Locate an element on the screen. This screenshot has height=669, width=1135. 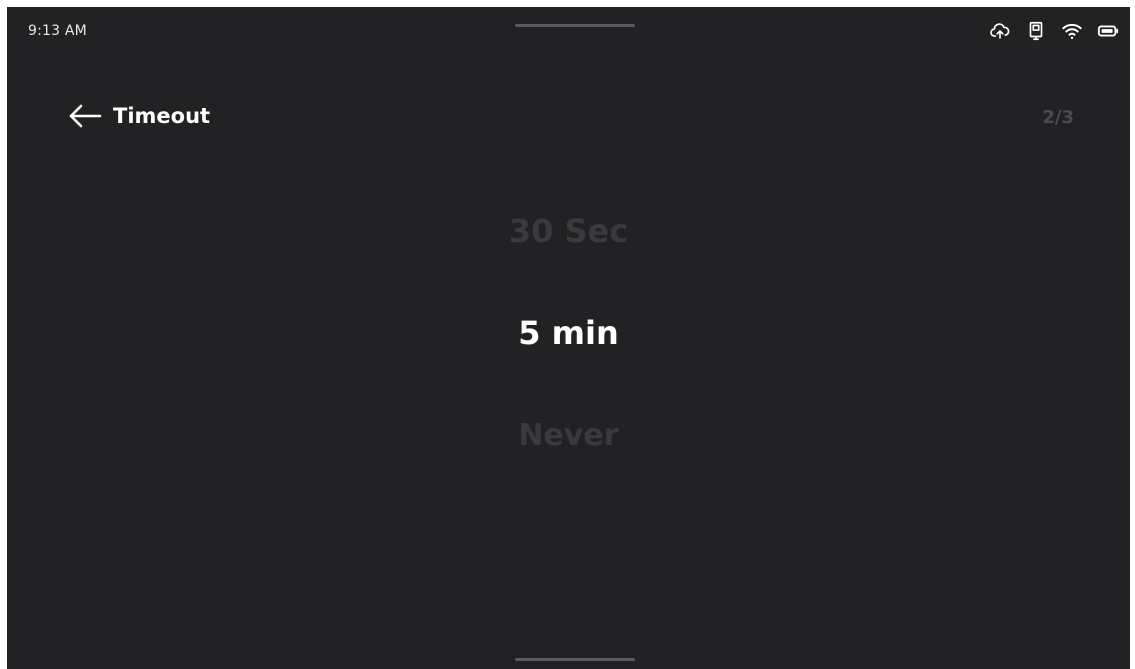
picker-option-never: Never is located at coordinates (568, 435).